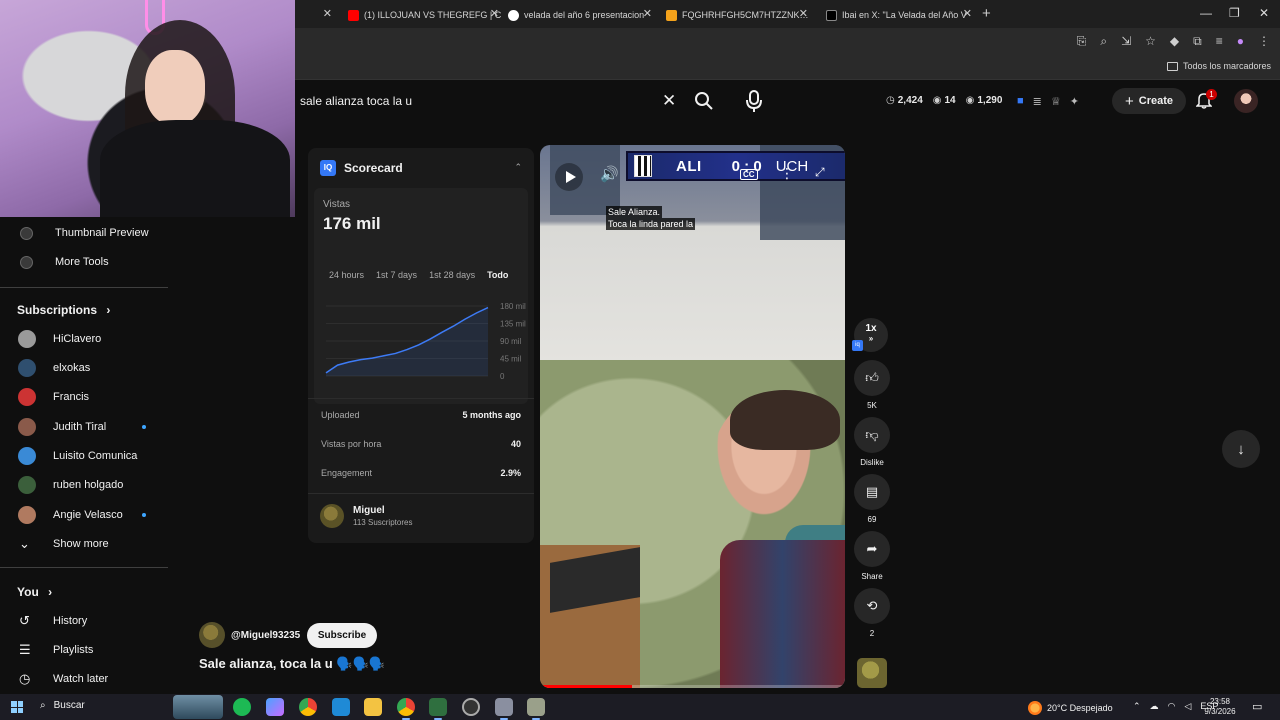 This screenshot has width=1280, height=720. What do you see at coordinates (872, 378) in the screenshot?
I see `like-button: 👍︎` at bounding box center [872, 378].